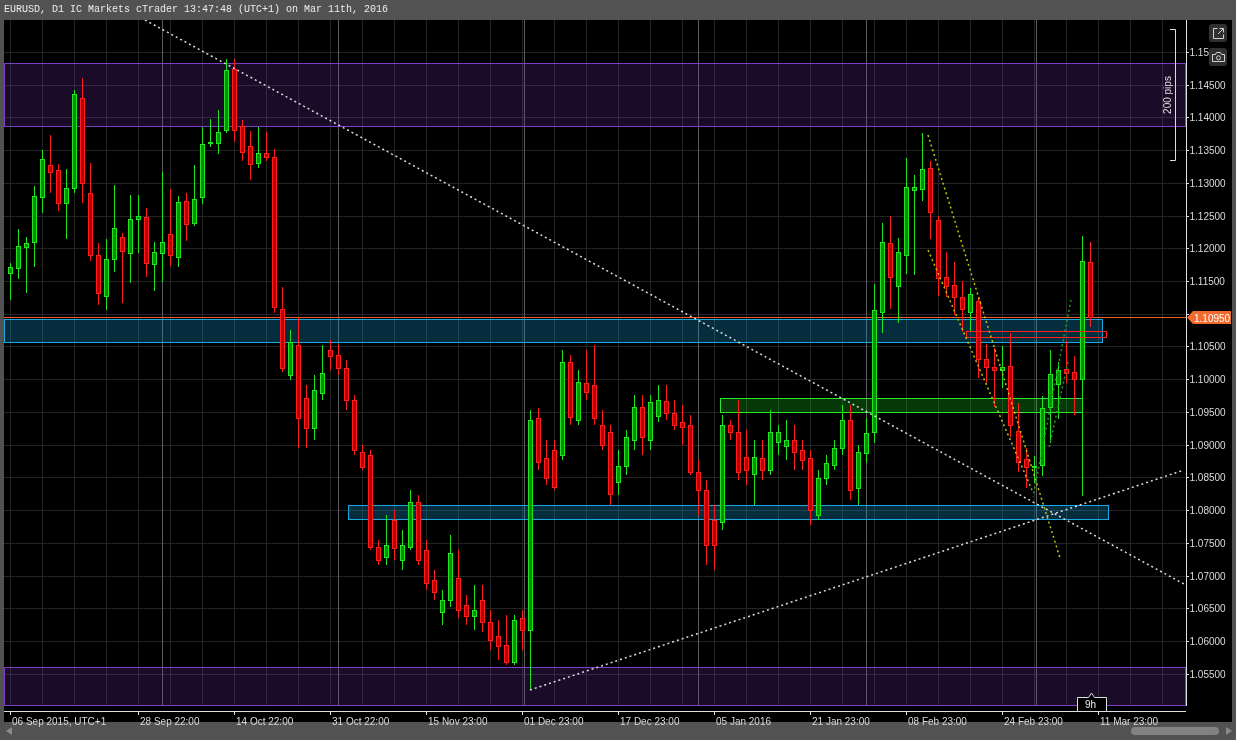  I want to click on price-label: 1.13000, so click(1207, 183).